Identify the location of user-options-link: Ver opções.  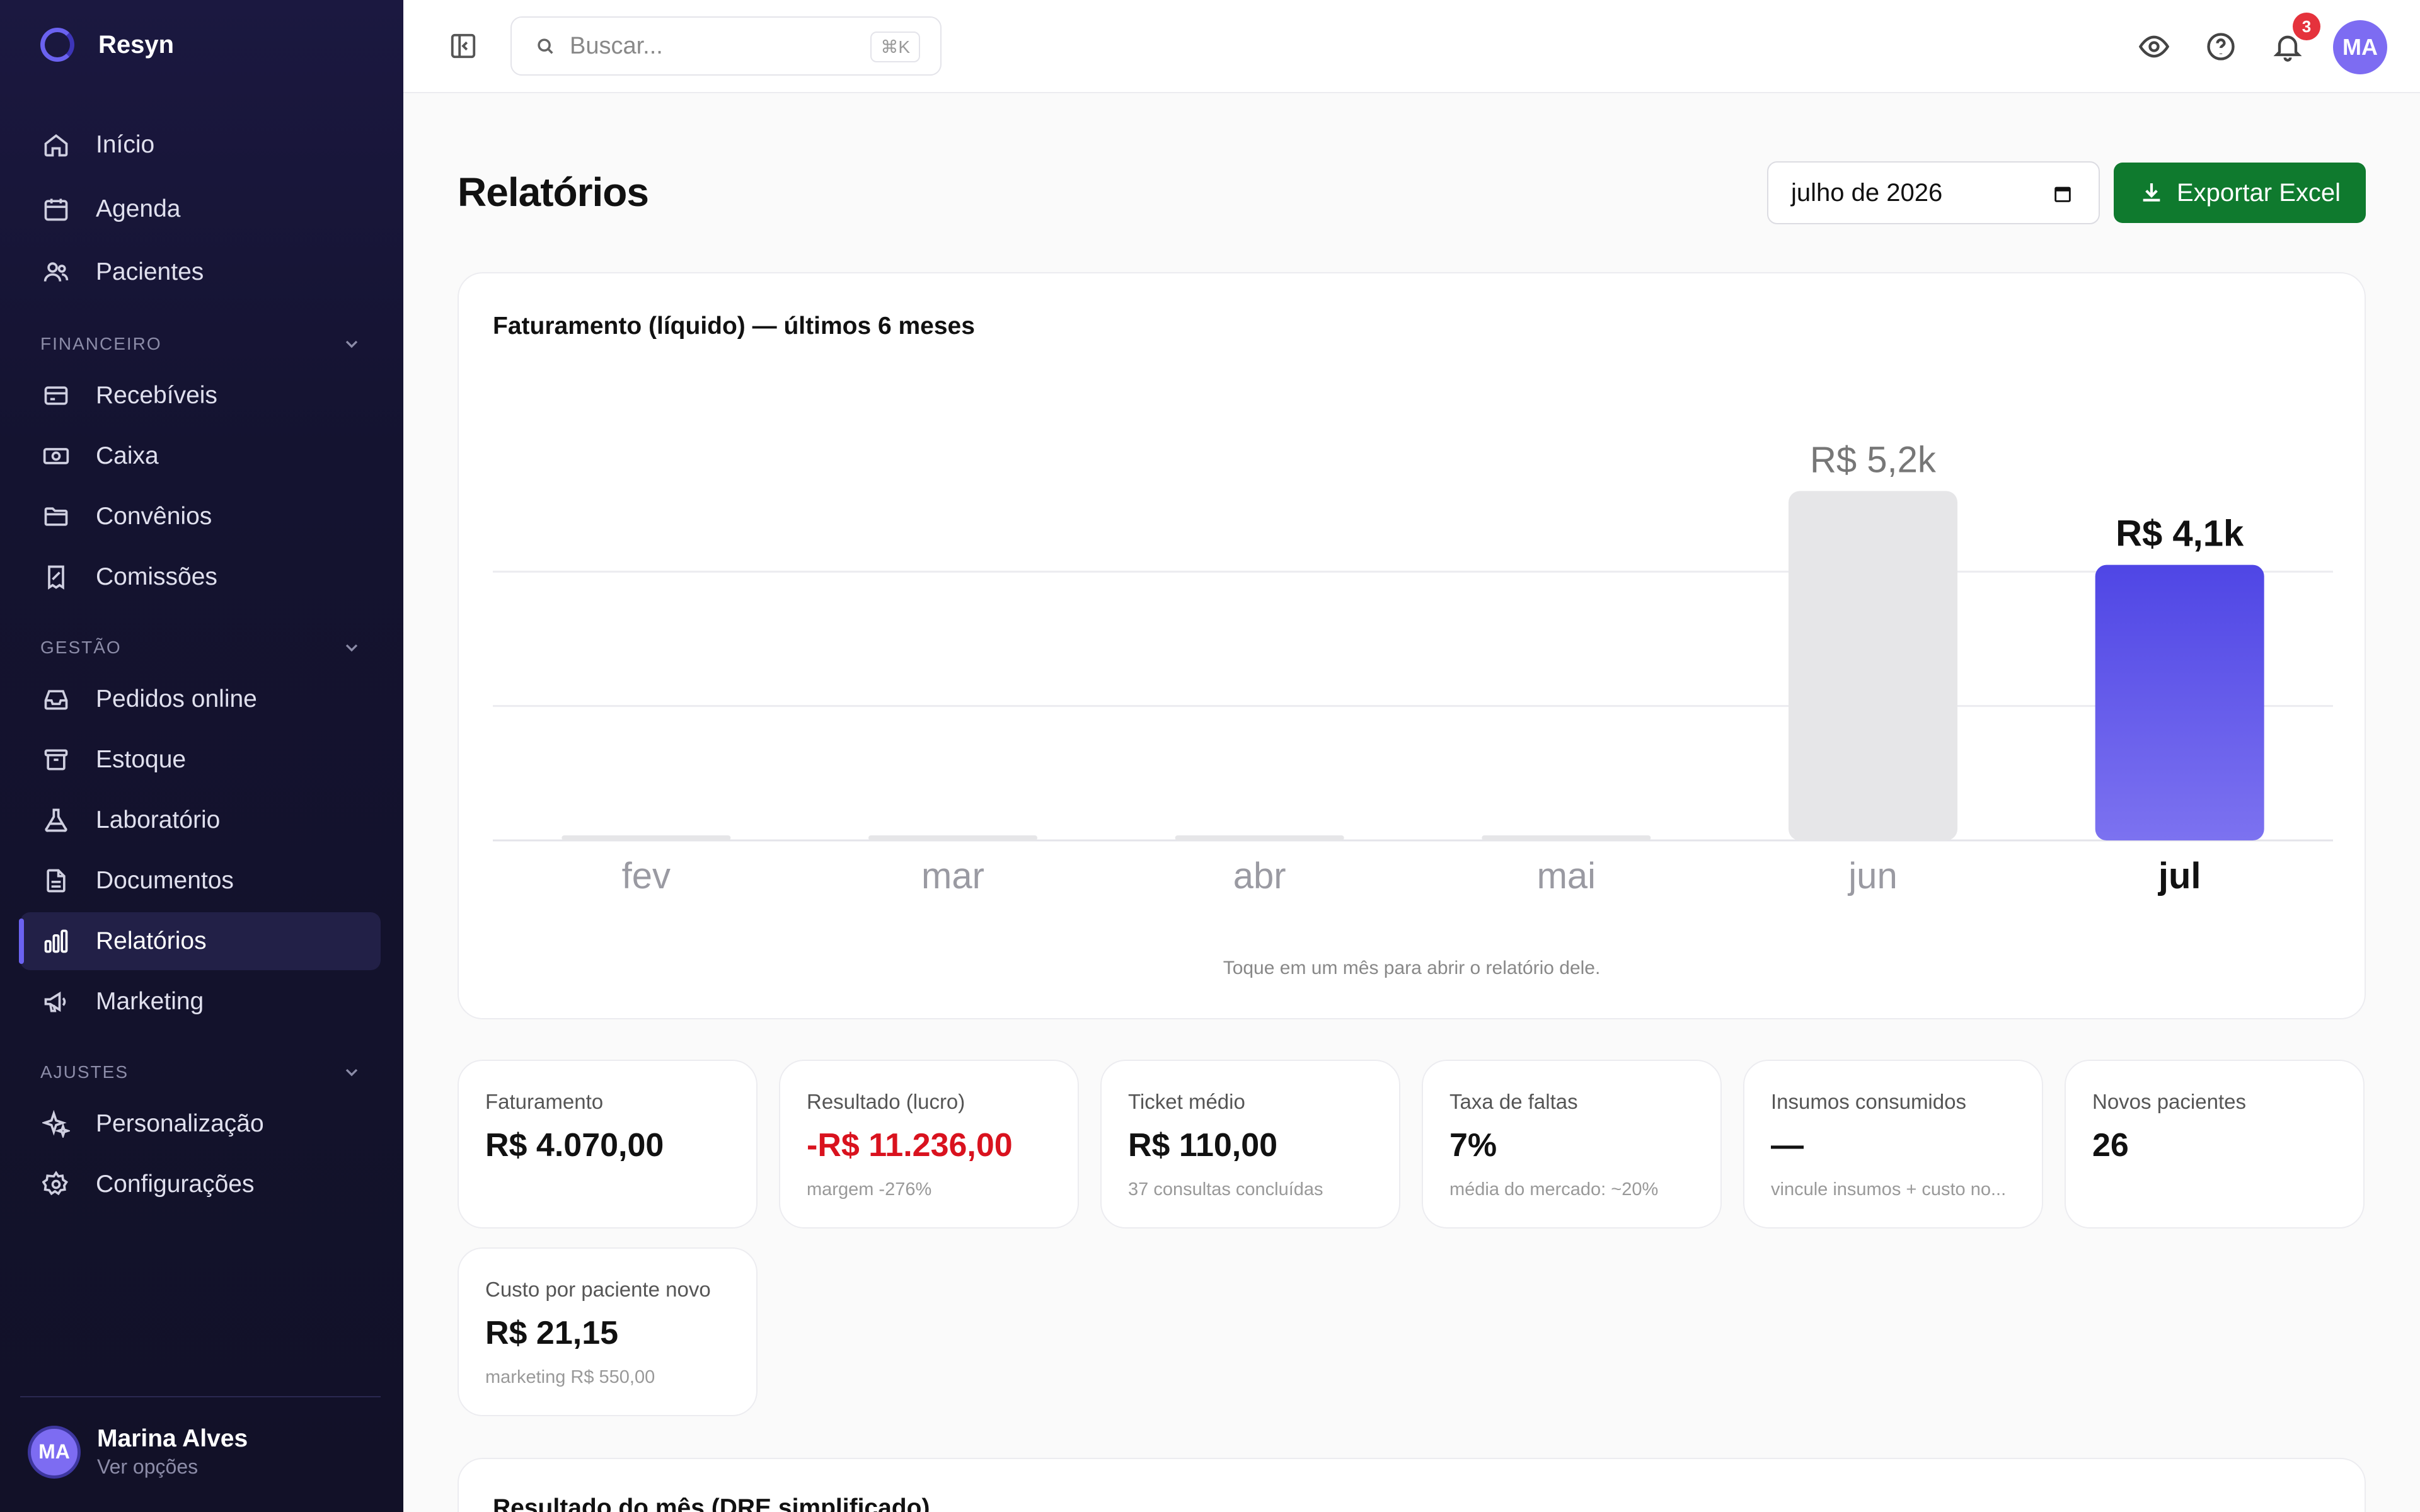
(173, 1467).